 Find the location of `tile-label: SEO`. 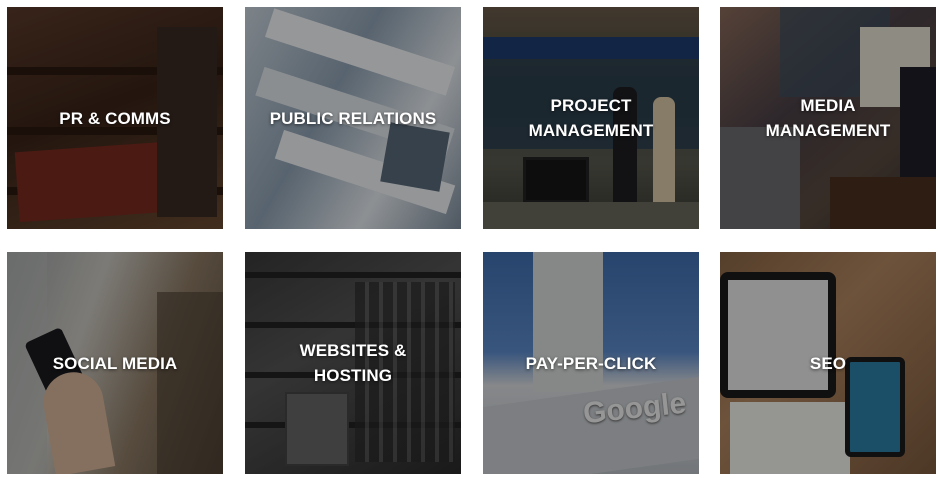

tile-label: SEO is located at coordinates (828, 363).